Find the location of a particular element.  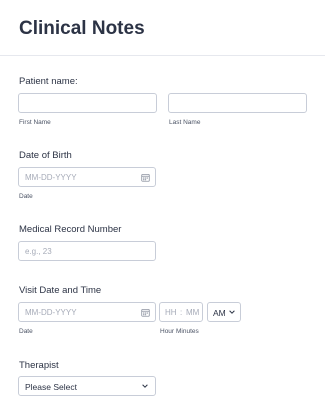

therapist-select: Please Select is located at coordinates (87, 386).